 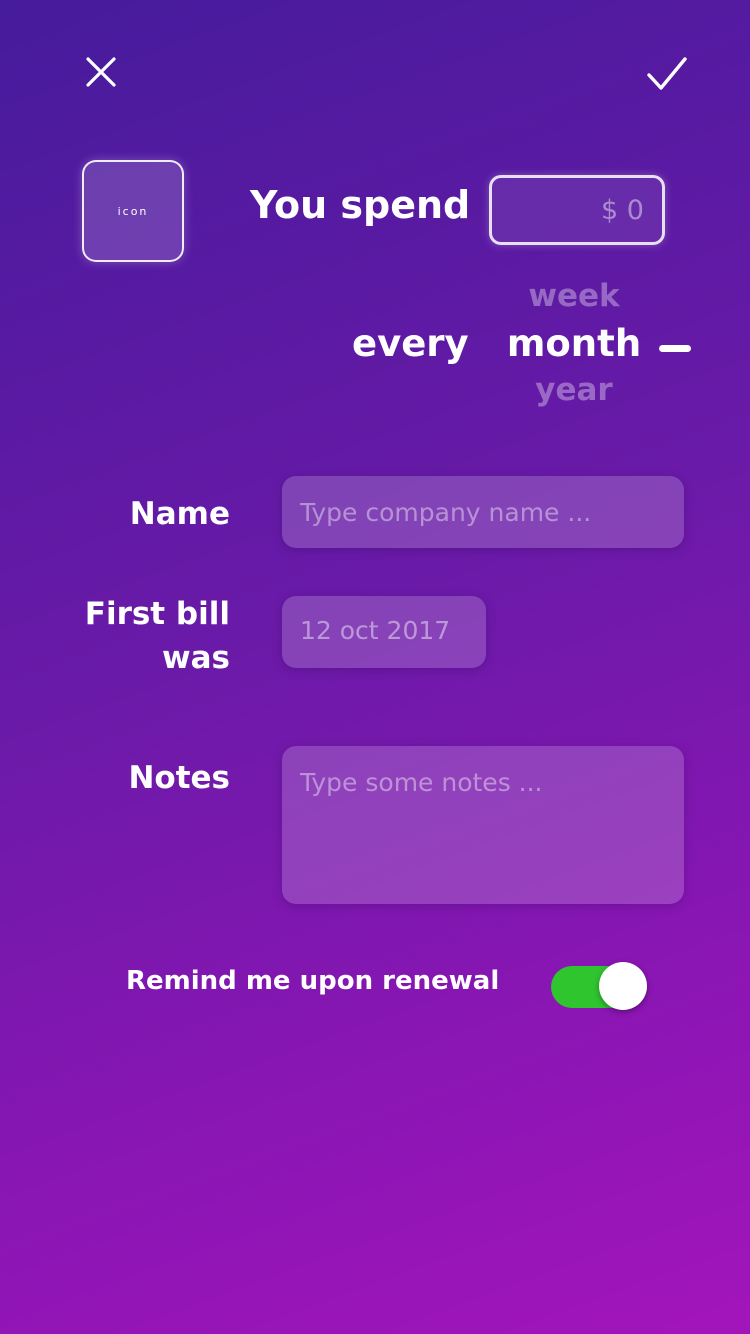 What do you see at coordinates (179, 778) in the screenshot?
I see `notes-label: Notes` at bounding box center [179, 778].